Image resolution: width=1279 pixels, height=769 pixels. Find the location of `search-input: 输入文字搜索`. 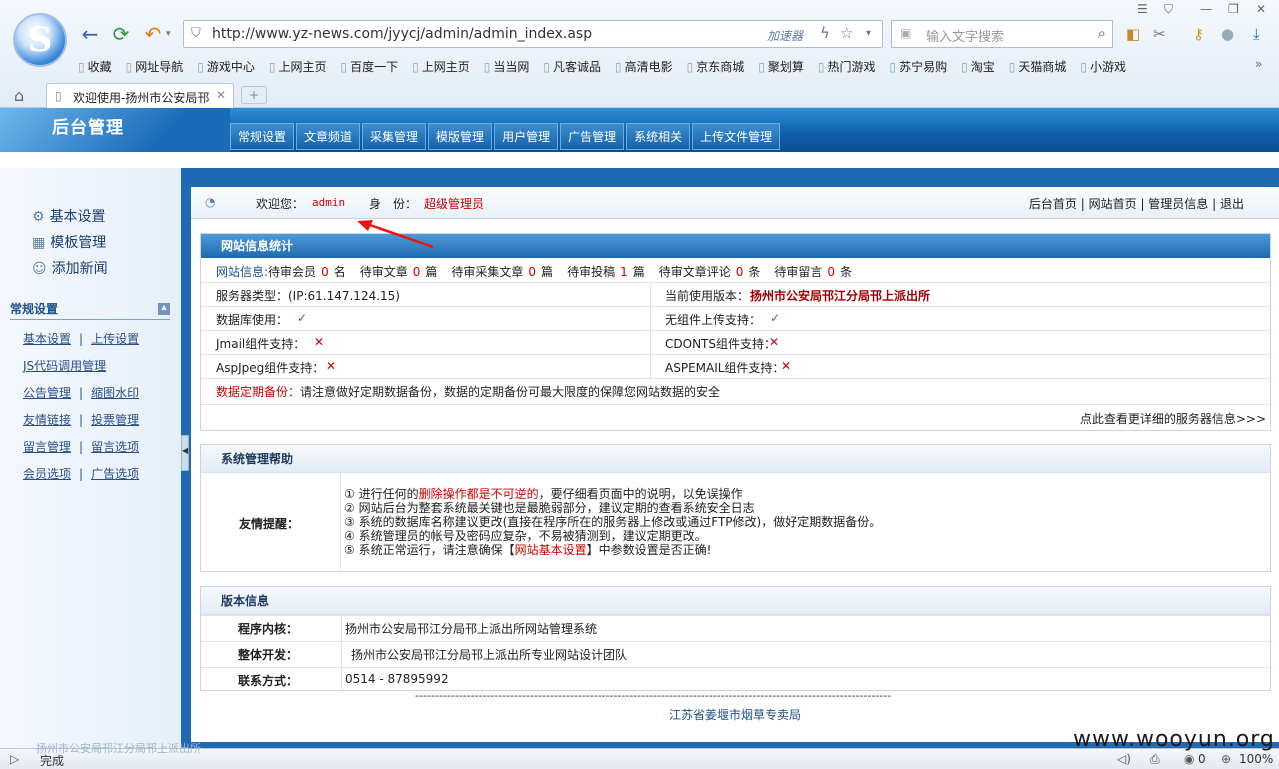

search-input: 输入文字搜索 is located at coordinates (965, 35).